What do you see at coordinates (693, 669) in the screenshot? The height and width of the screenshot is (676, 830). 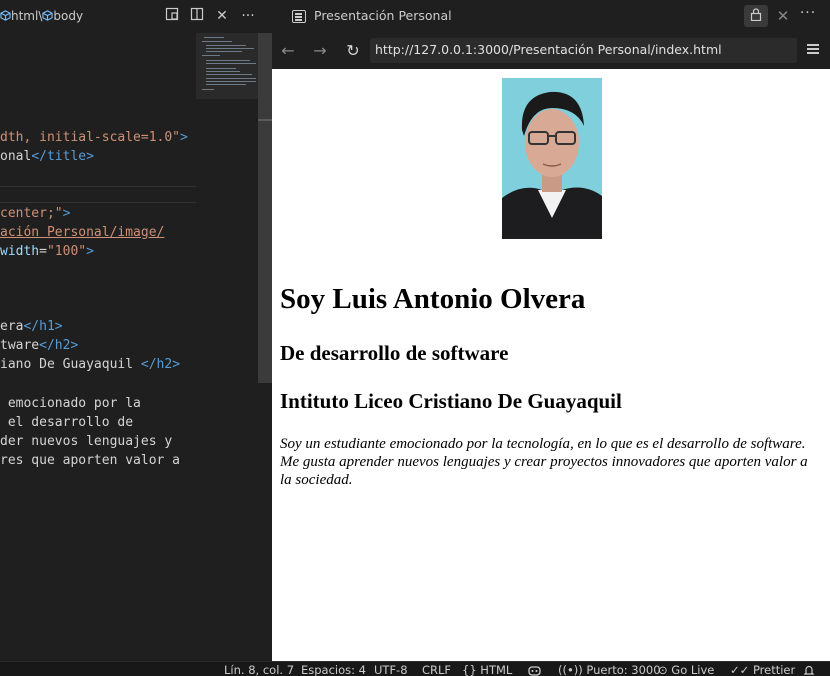 I see `go-live-label: Go Live` at bounding box center [693, 669].